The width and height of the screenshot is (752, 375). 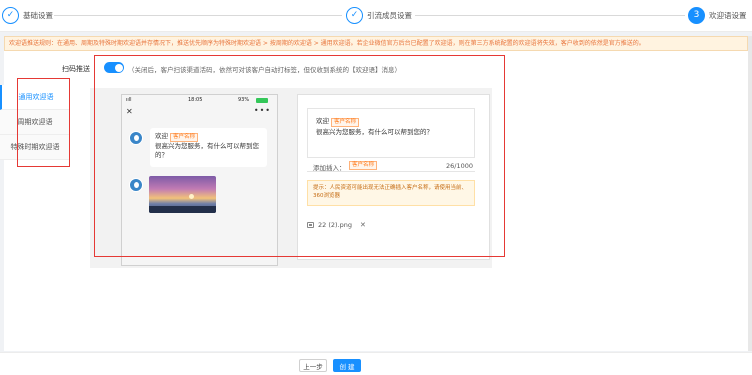 I want to click on step-members: ✓ 引流成员设置, so click(x=379, y=15).